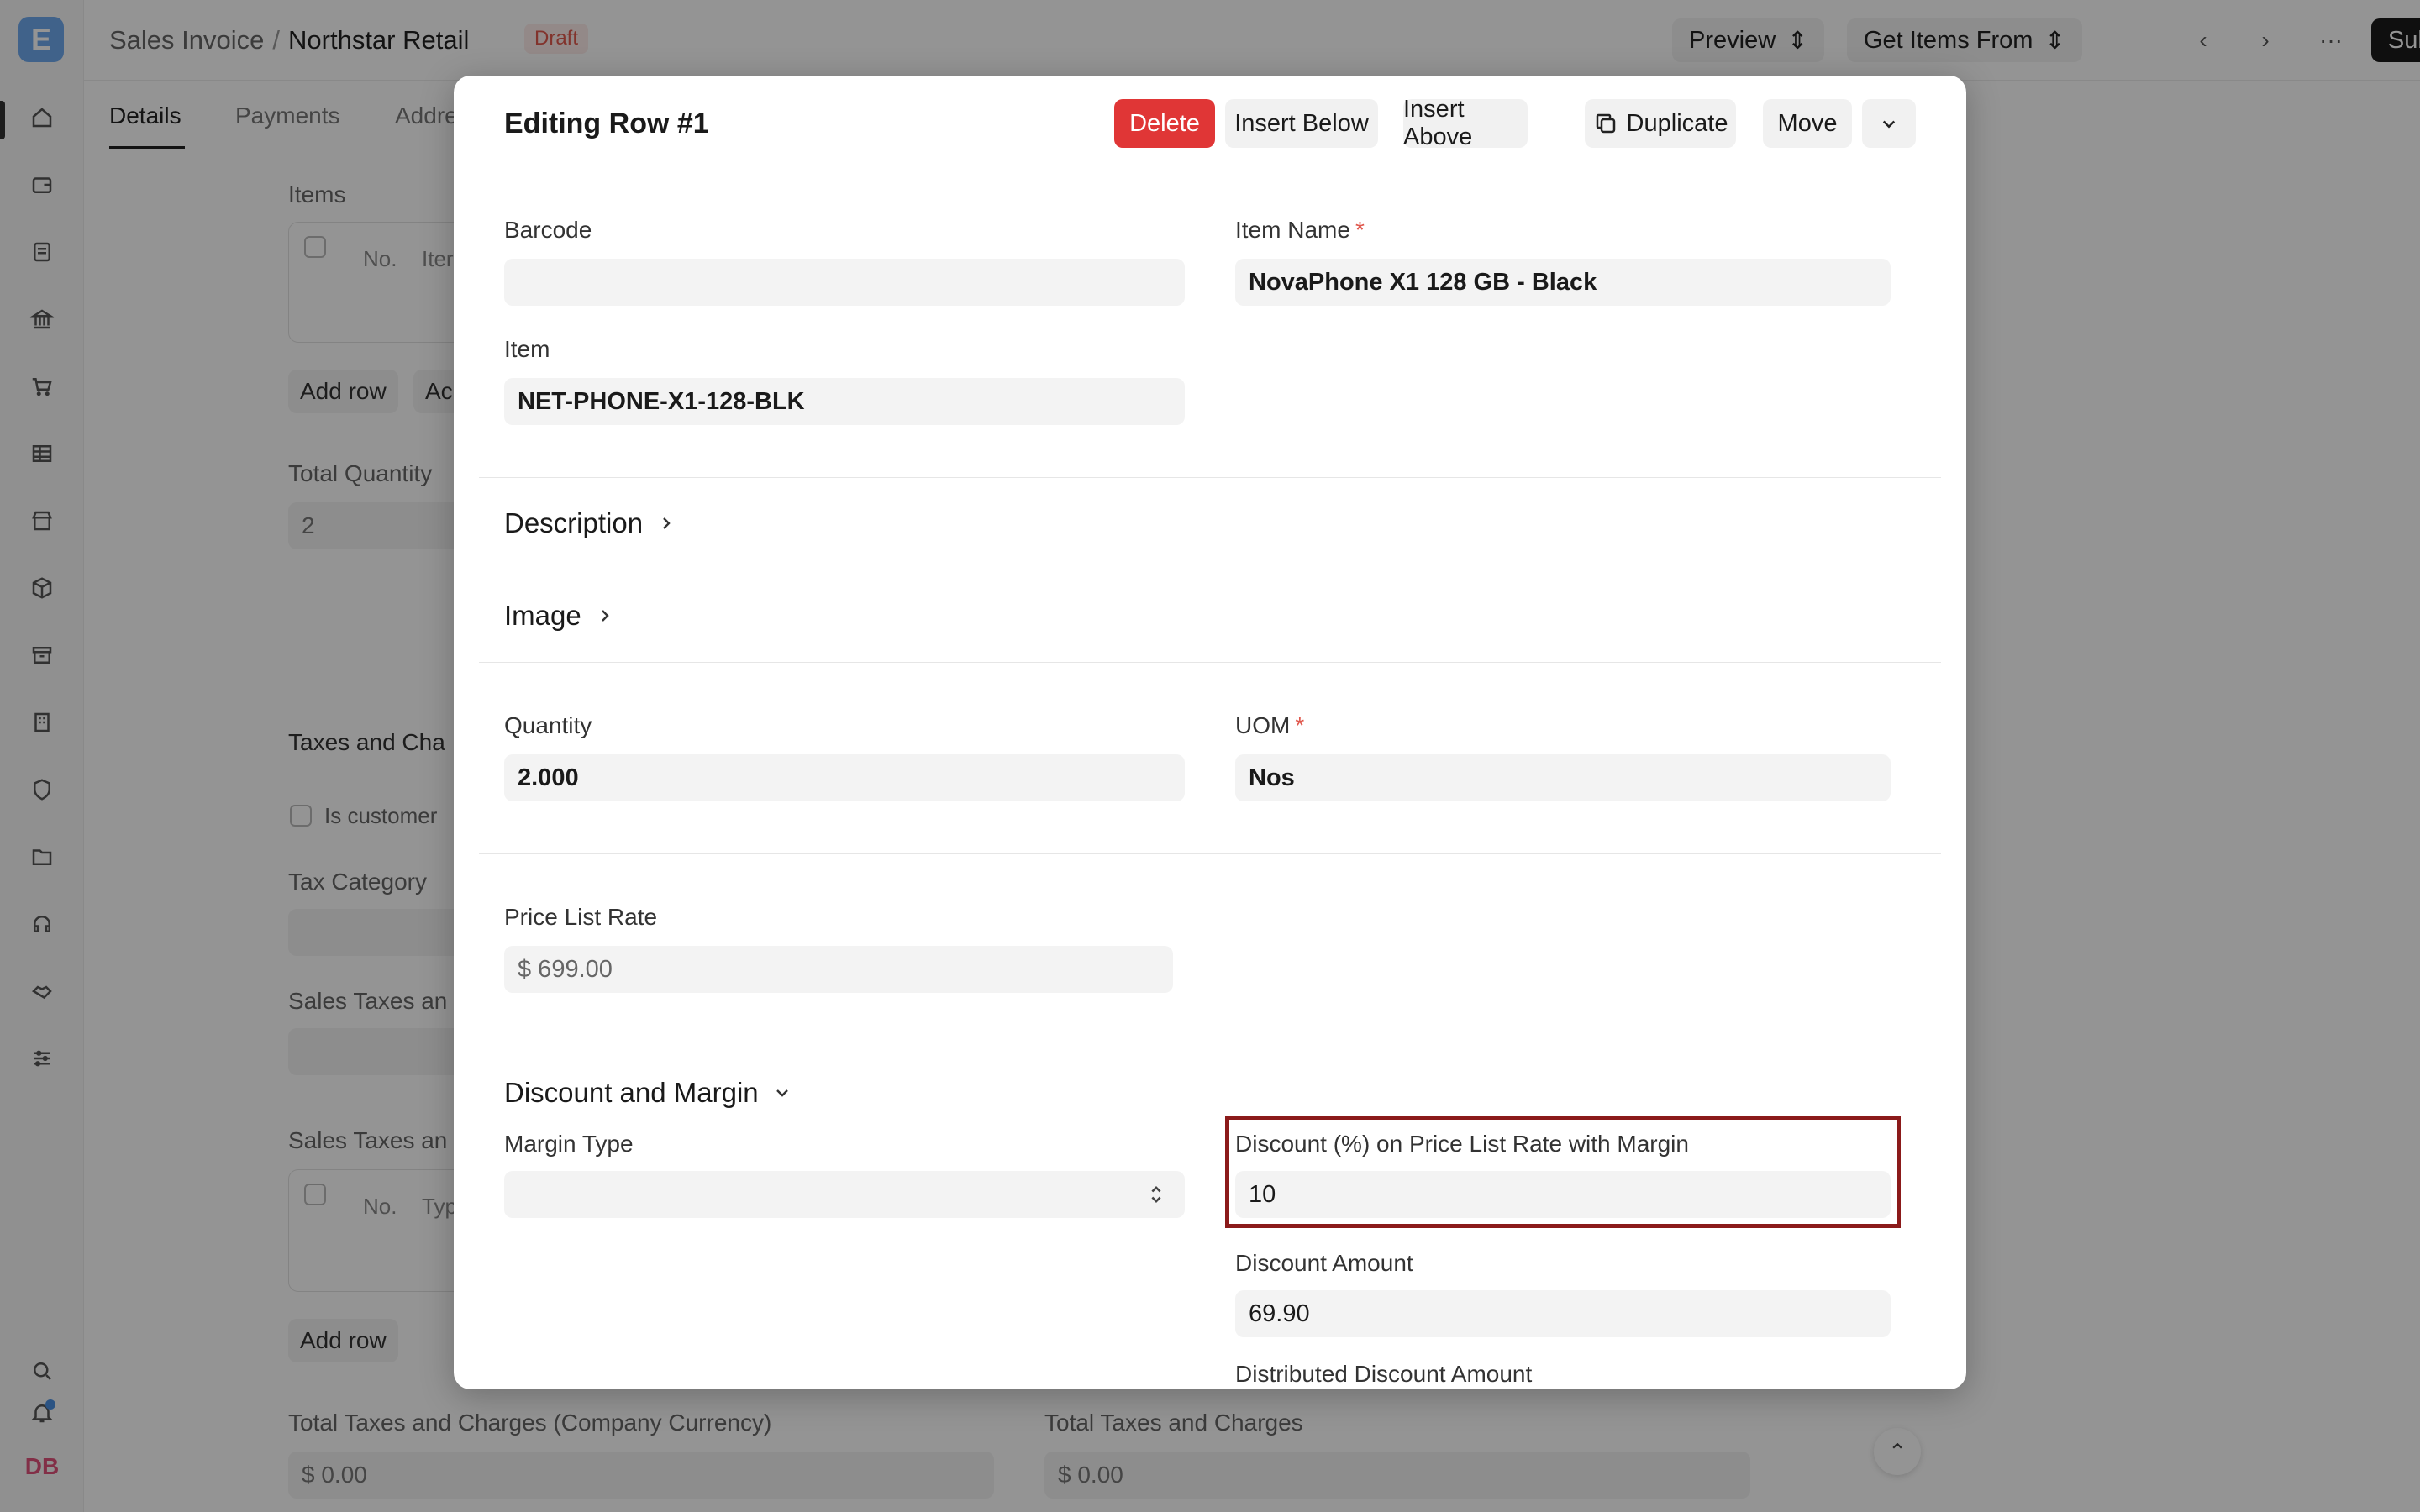 Image resolution: width=2420 pixels, height=1512 pixels. Describe the element at coordinates (1466, 123) in the screenshot. I see `insert-above-button: Insert Above` at that location.